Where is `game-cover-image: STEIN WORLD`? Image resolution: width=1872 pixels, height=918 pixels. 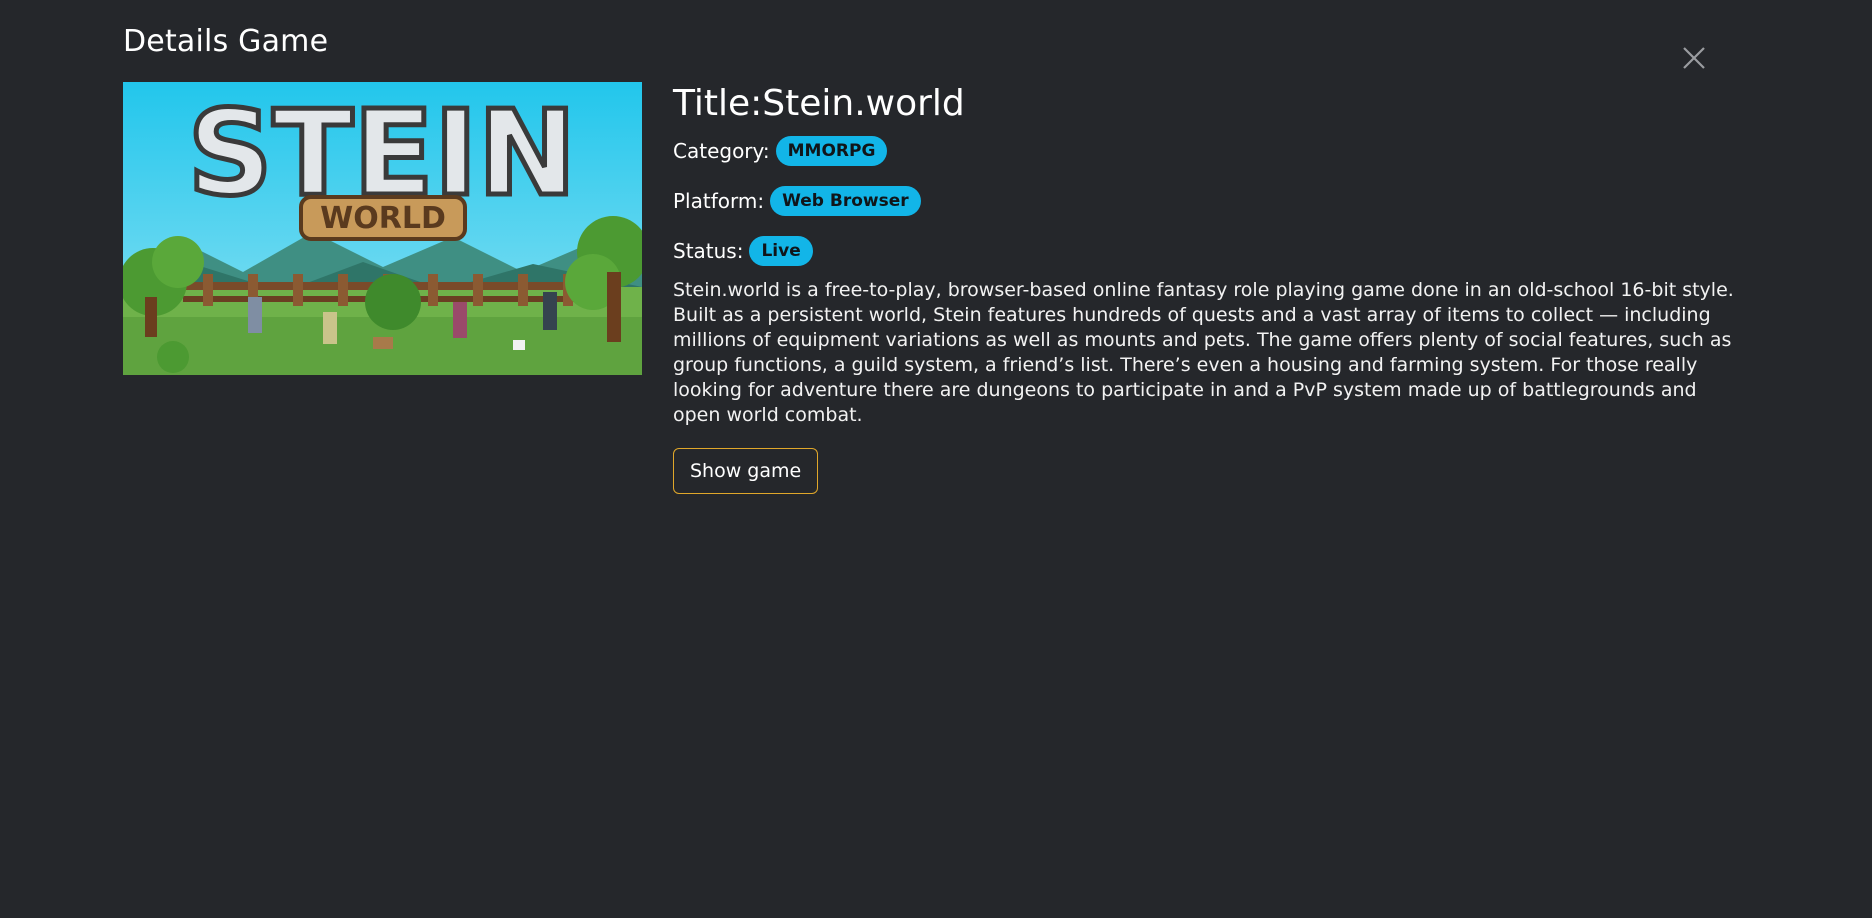
game-cover-image: STEIN WORLD is located at coordinates (382, 228).